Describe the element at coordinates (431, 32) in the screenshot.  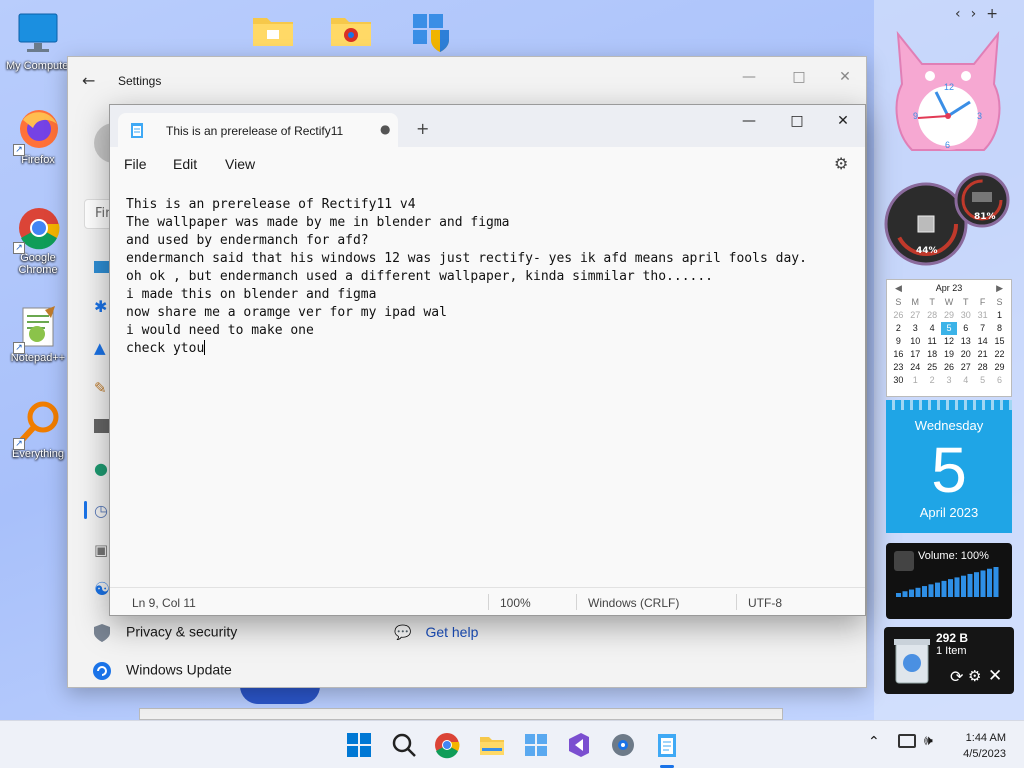
I see `windows-shield-icon` at that location.